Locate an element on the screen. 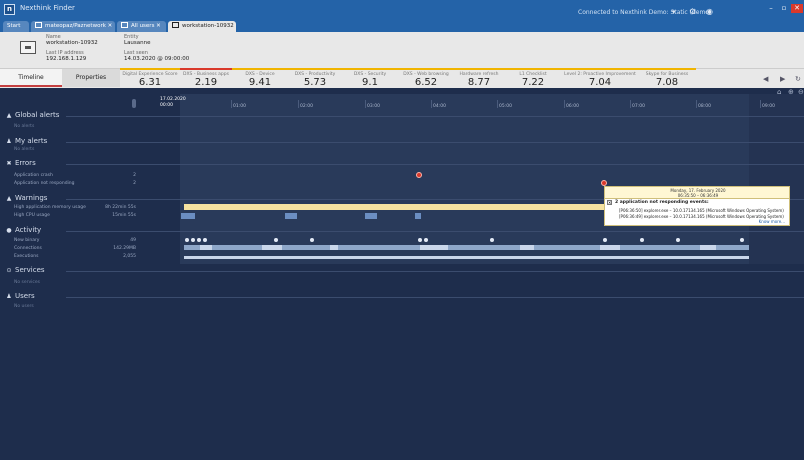 Image resolution: width=804 pixels, height=460 pixels. warning-row-value: 8h 22min 55s is located at coordinates (120, 207).